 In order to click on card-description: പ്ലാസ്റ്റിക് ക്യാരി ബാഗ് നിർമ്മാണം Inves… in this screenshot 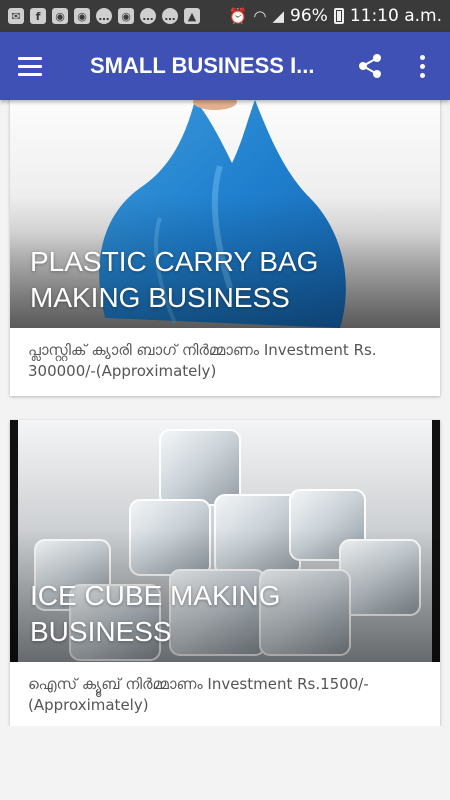, I will do `click(202, 360)`.